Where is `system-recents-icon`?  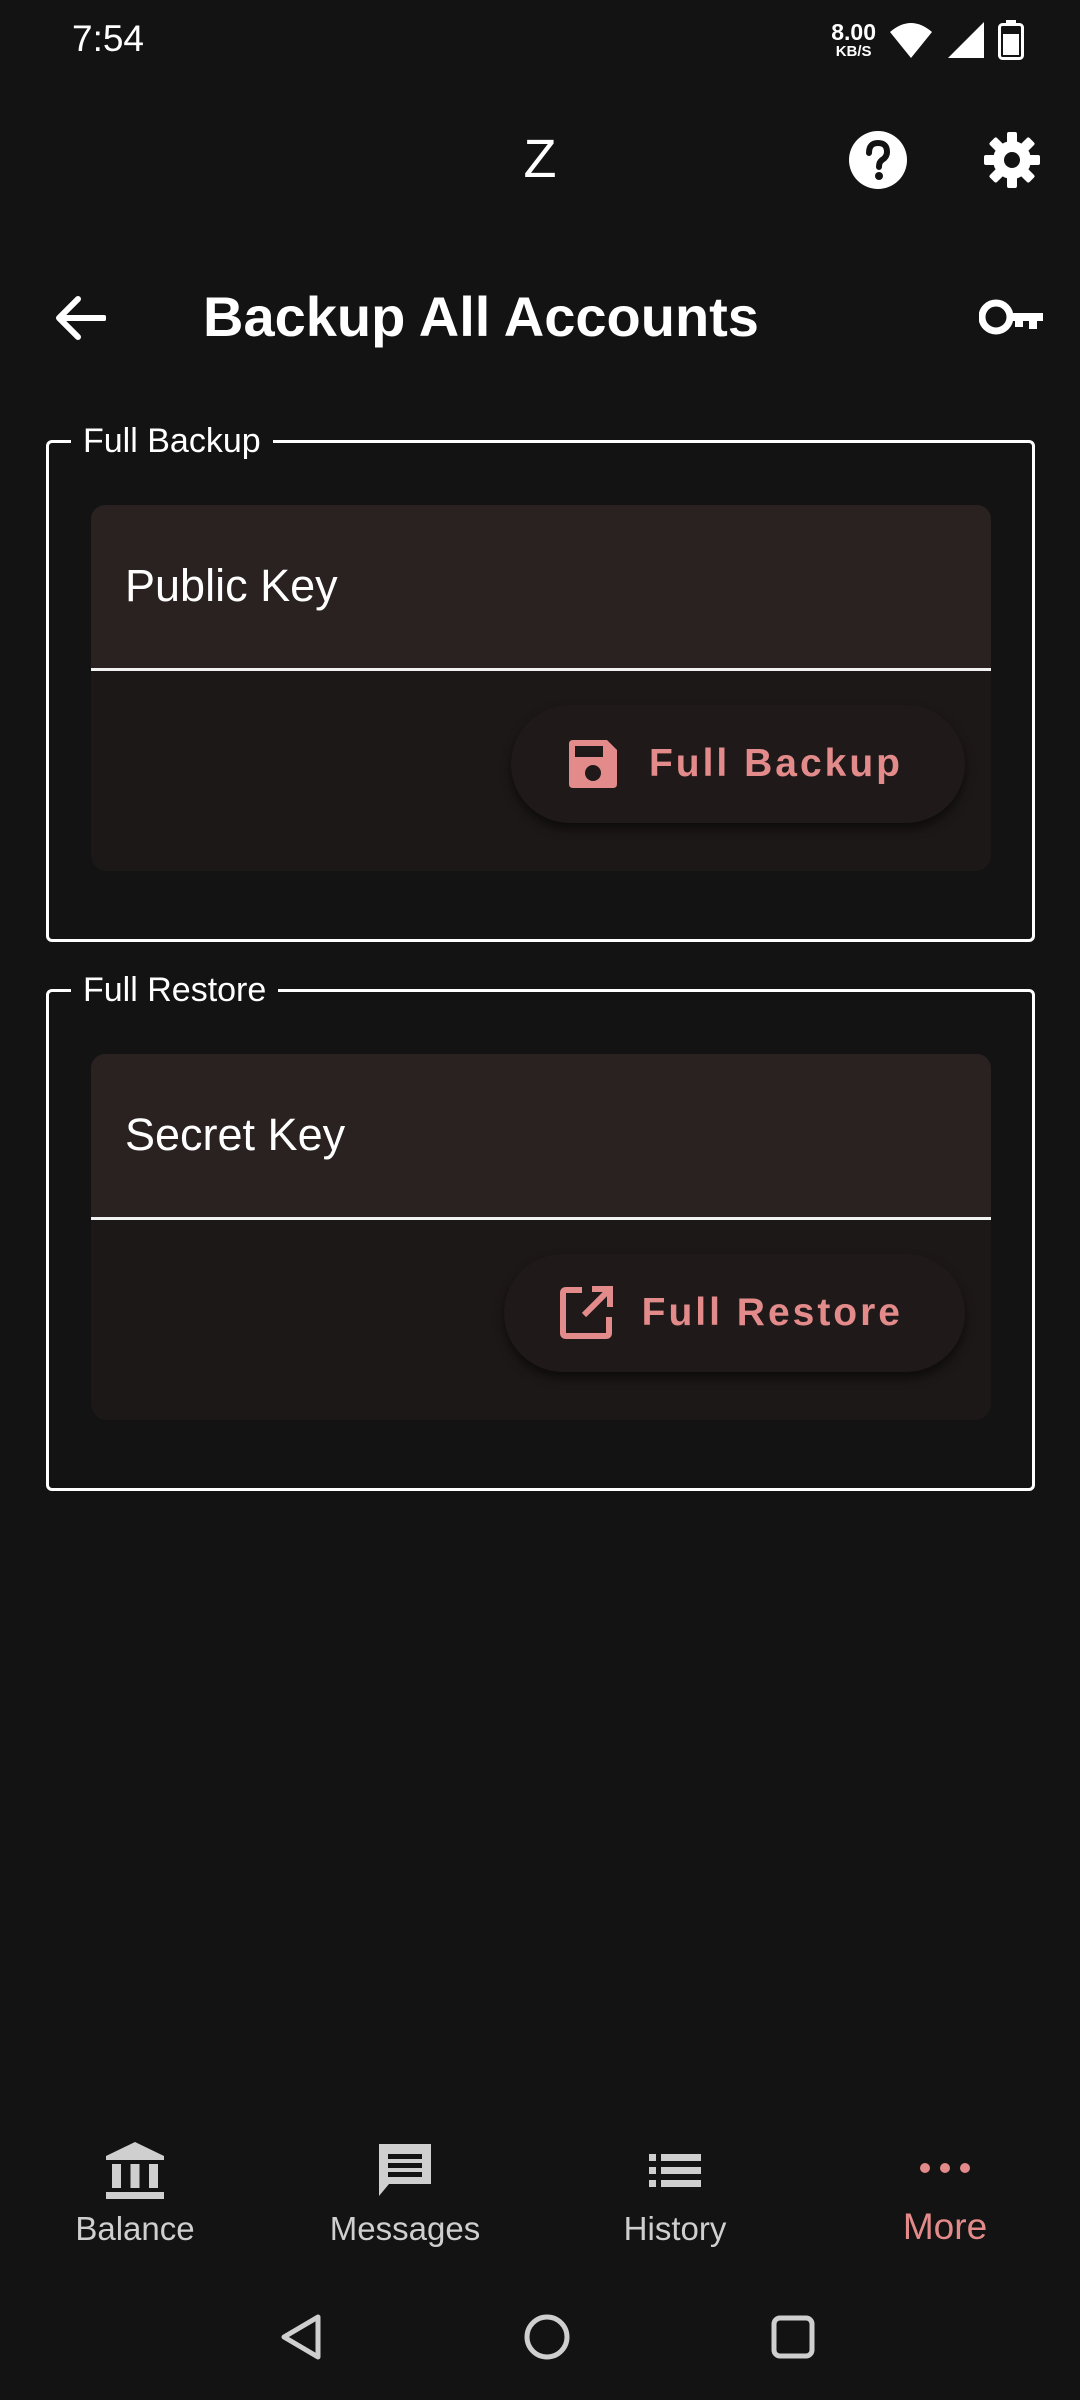
system-recents-icon is located at coordinates (793, 2337).